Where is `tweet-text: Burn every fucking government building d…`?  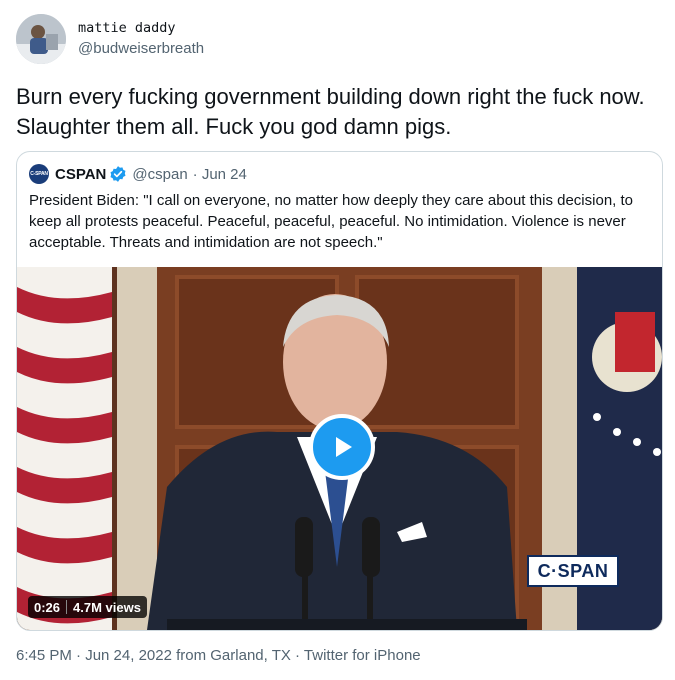 tweet-text: Burn every fucking government building d… is located at coordinates (330, 111).